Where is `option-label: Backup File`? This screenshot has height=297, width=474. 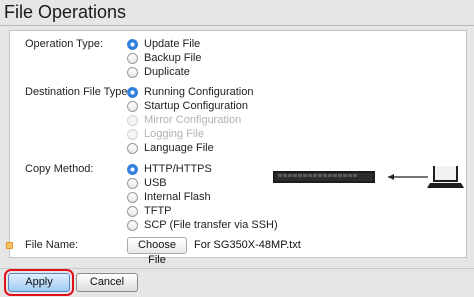
option-label: Backup File is located at coordinates (173, 58).